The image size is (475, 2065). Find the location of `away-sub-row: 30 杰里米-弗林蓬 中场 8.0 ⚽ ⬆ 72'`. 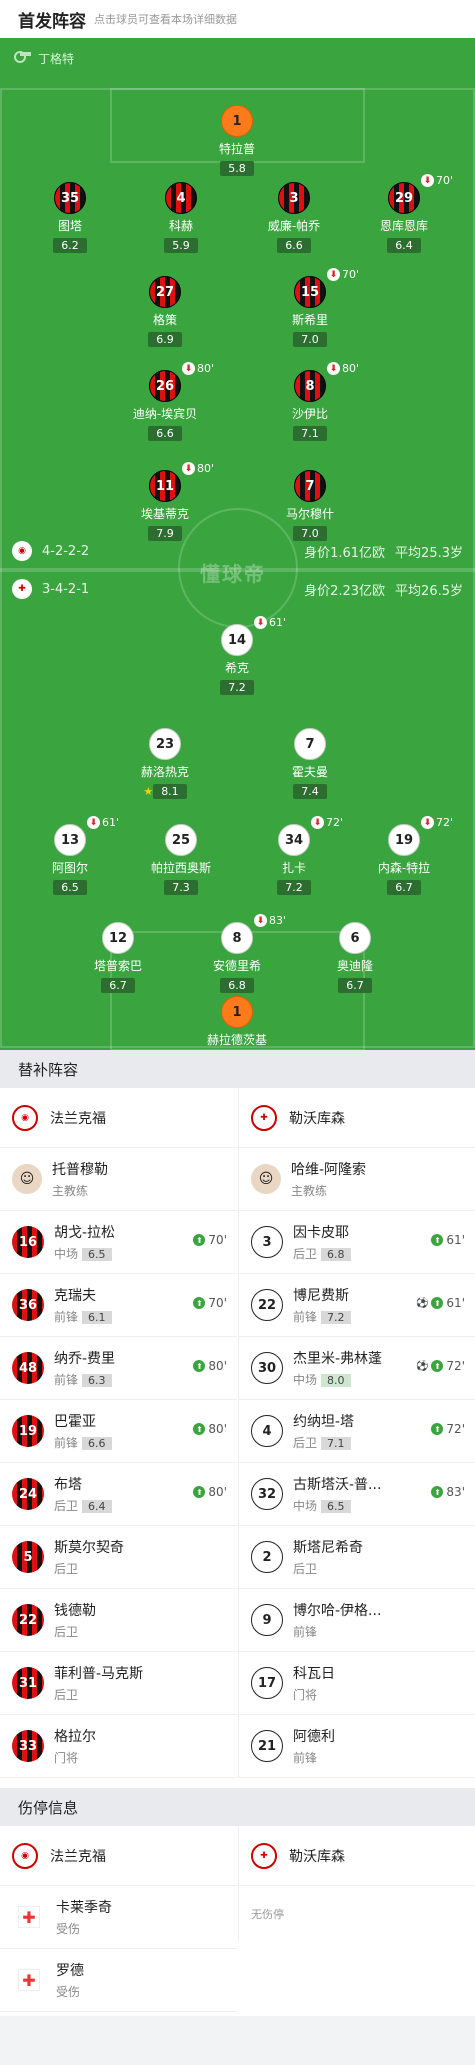

away-sub-row: 30 杰里米-弗林蓬 中场 8.0 ⚽ ⬆ 72' is located at coordinates (357, 1368).